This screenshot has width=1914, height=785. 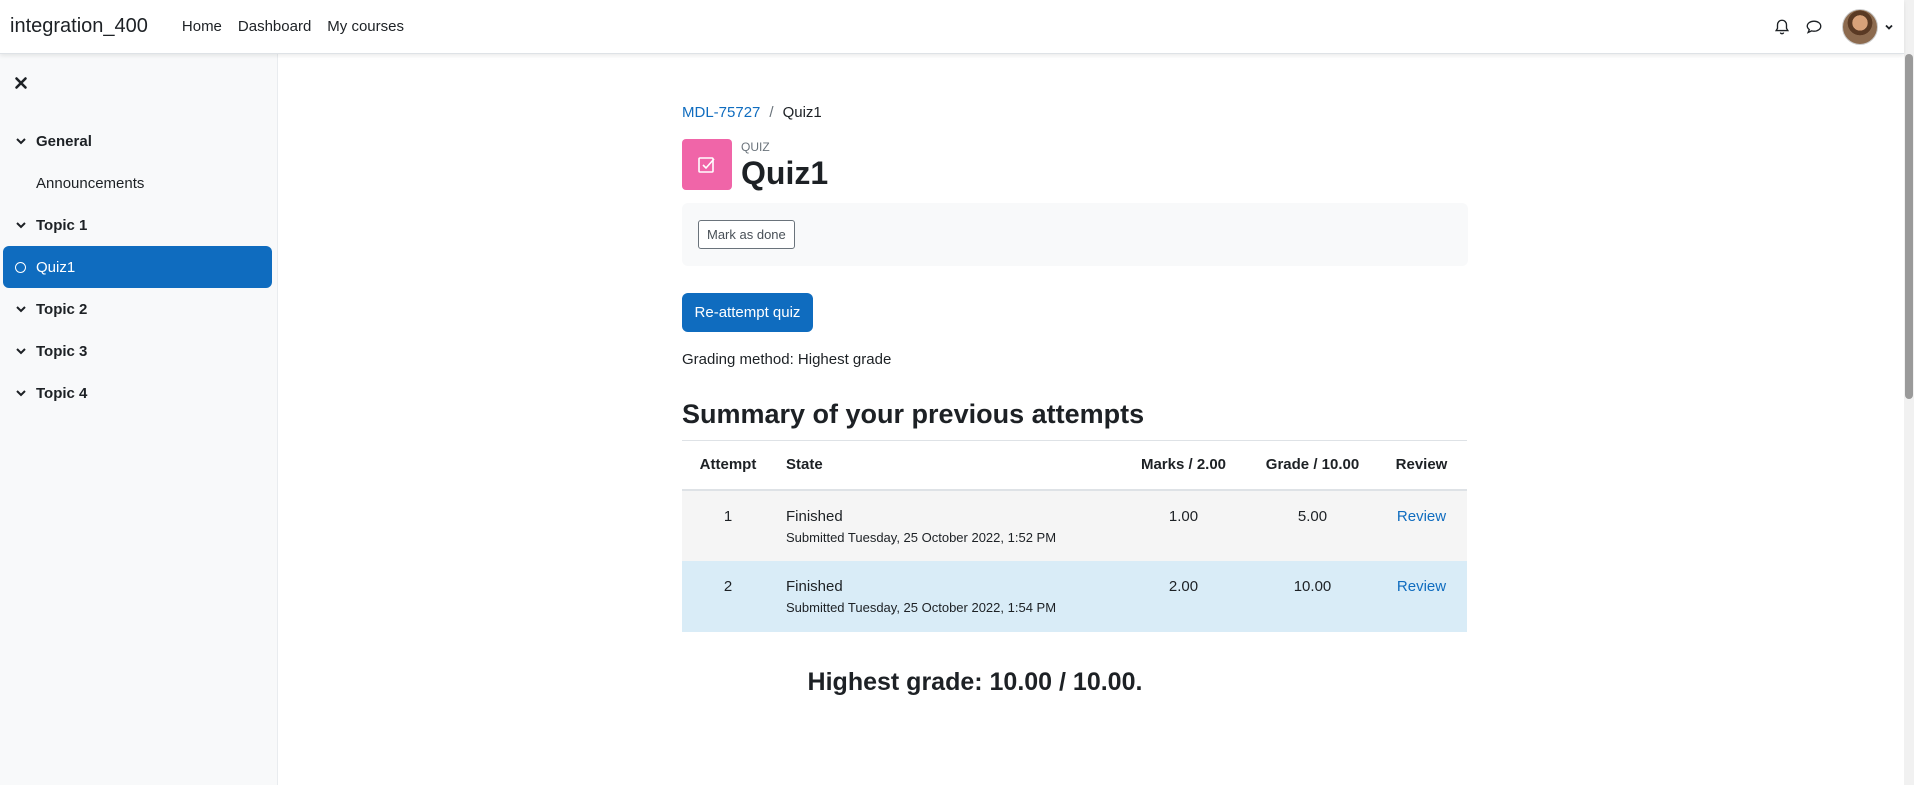 What do you see at coordinates (1312, 586) in the screenshot?
I see `attempt-grade: 10.00` at bounding box center [1312, 586].